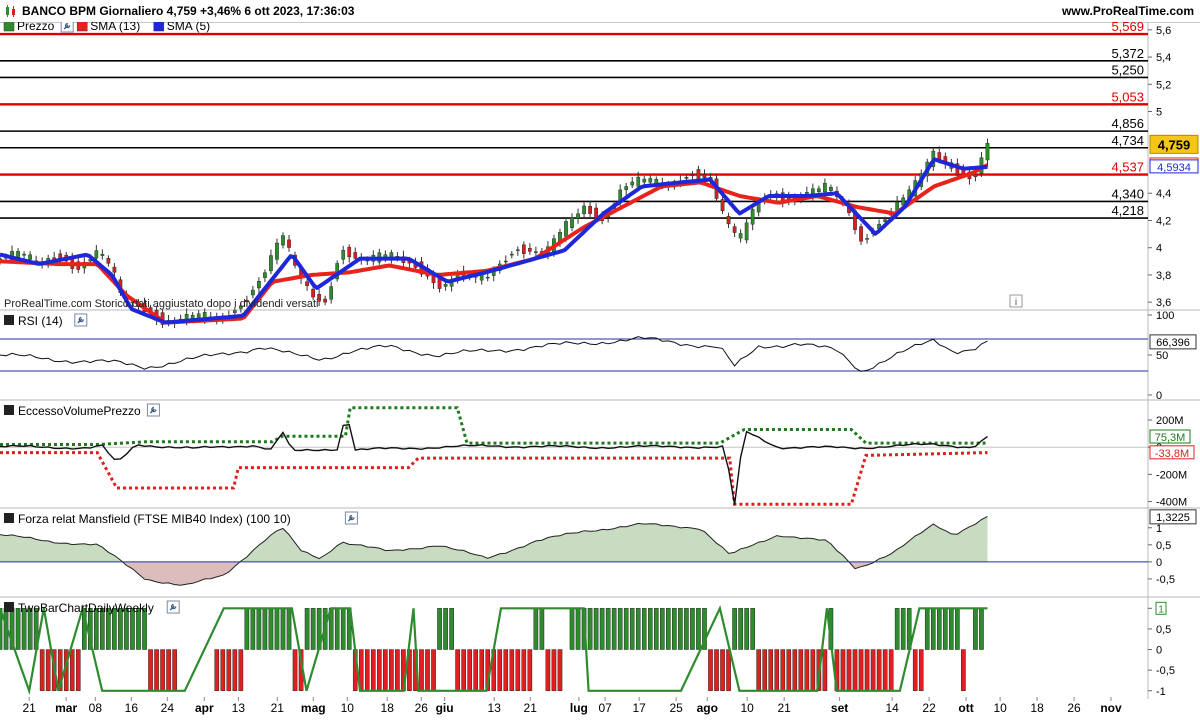  I want to click on x-tick-label: mag, so click(313, 708).